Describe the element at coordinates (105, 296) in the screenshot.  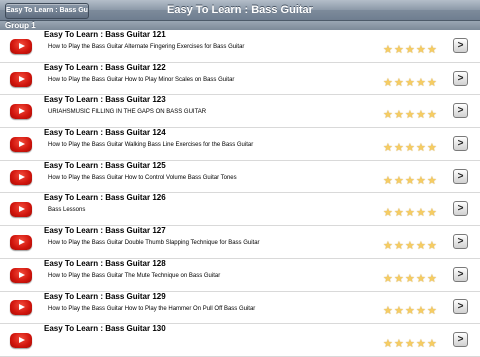
I see `item-title: Easy To Learn : Bass Guitar 129` at that location.